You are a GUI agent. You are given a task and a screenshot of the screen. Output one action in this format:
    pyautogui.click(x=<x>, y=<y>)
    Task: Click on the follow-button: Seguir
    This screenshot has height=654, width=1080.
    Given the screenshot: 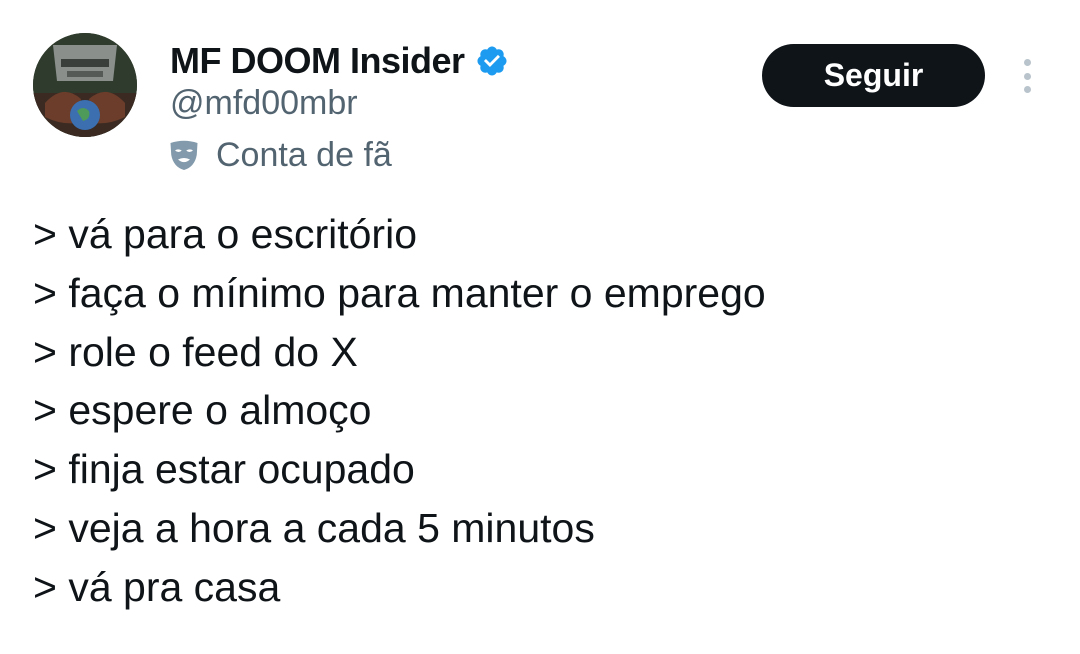 What is the action you would take?
    pyautogui.click(x=873, y=75)
    